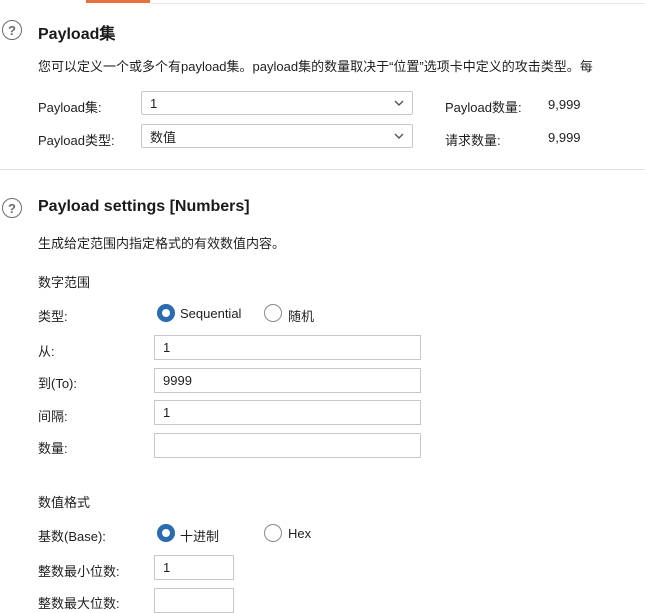 The image size is (645, 613). Describe the element at coordinates (58, 383) in the screenshot. I see `to-label: 到(To):` at that location.